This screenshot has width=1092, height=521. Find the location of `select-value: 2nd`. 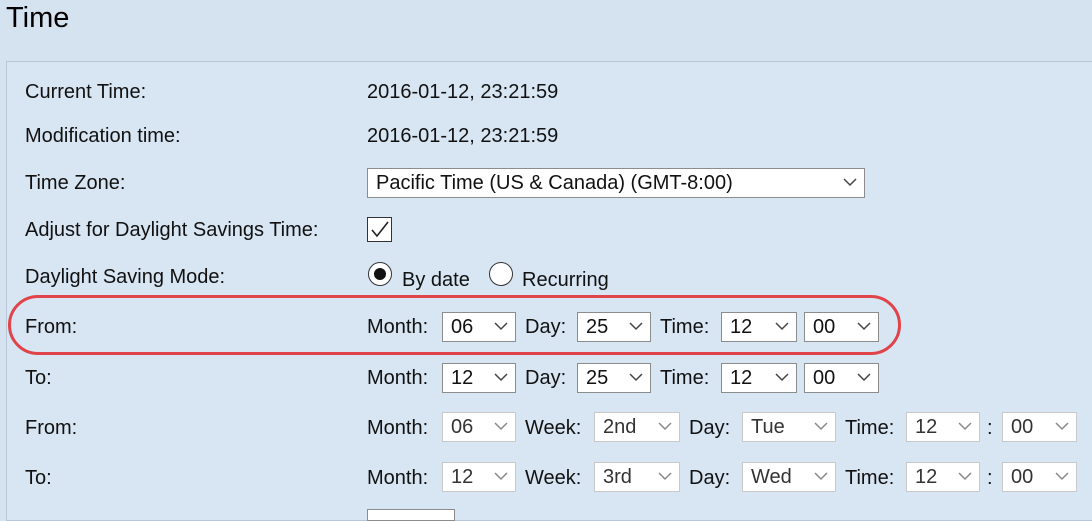

select-value: 2nd is located at coordinates (620, 427).